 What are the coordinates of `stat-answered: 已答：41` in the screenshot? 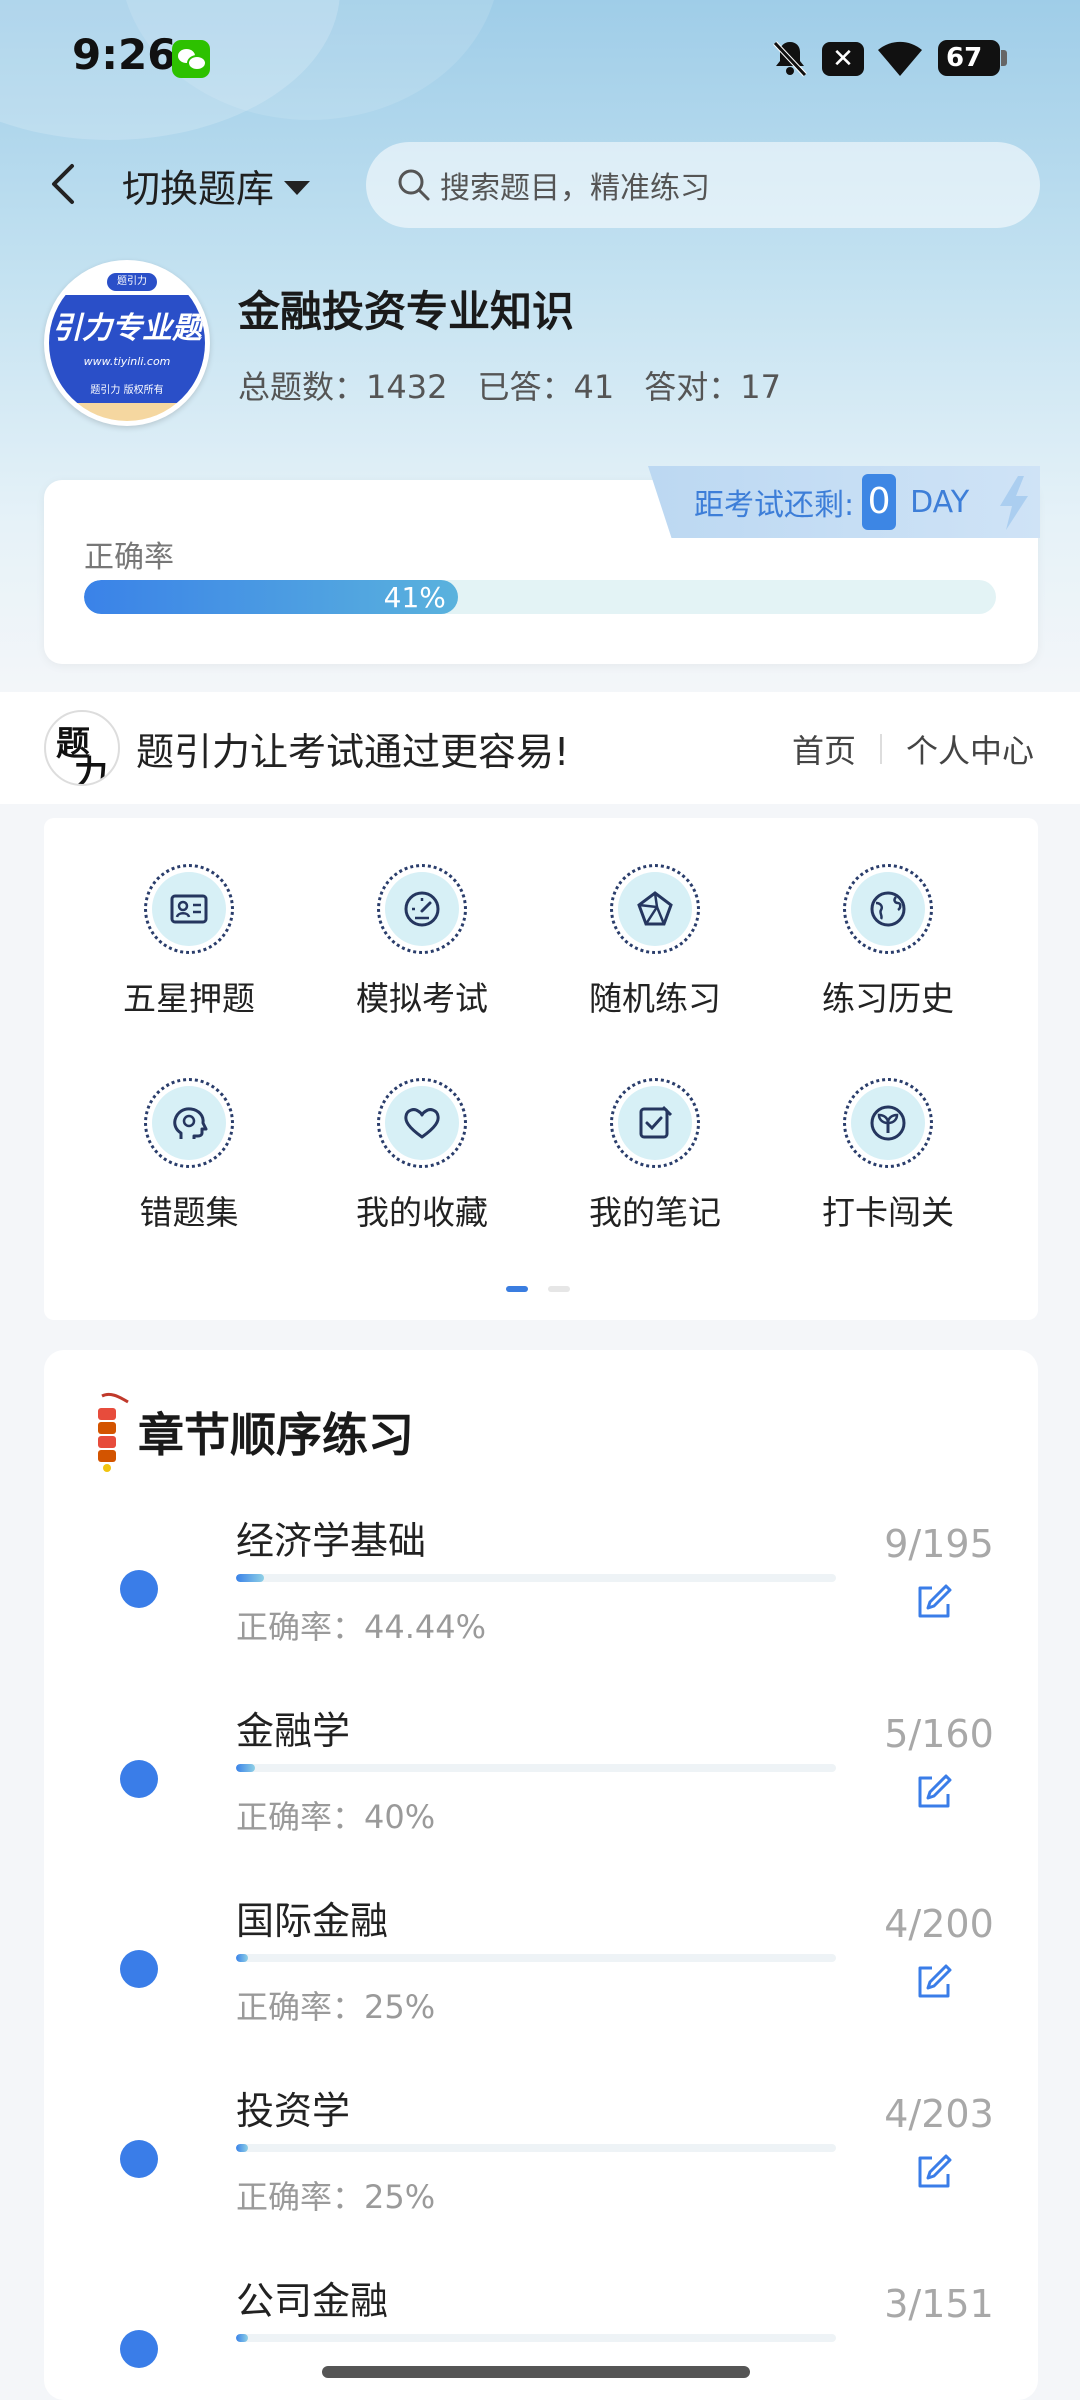 It's located at (546, 387).